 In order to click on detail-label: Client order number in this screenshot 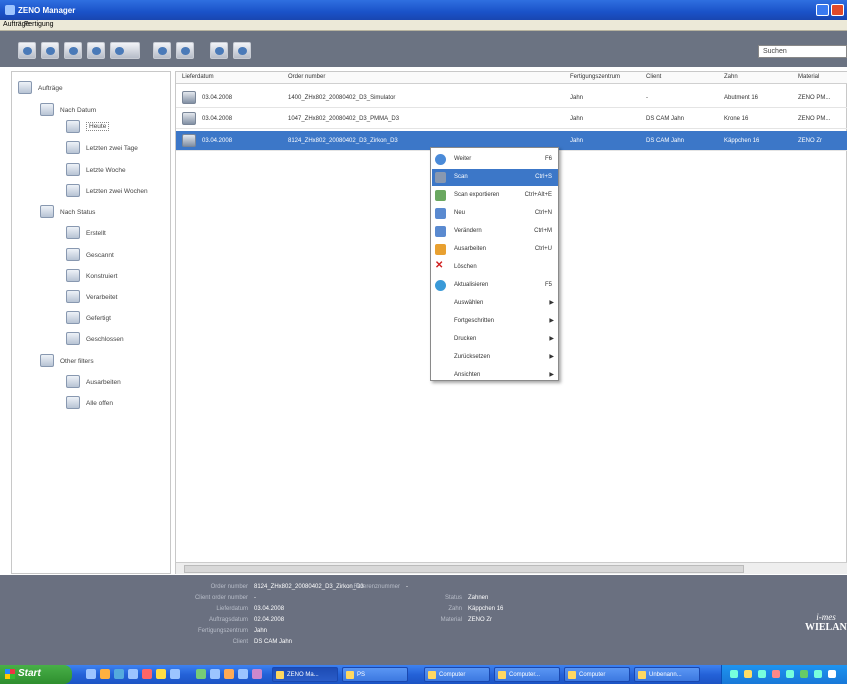, I will do `click(221, 598)`.